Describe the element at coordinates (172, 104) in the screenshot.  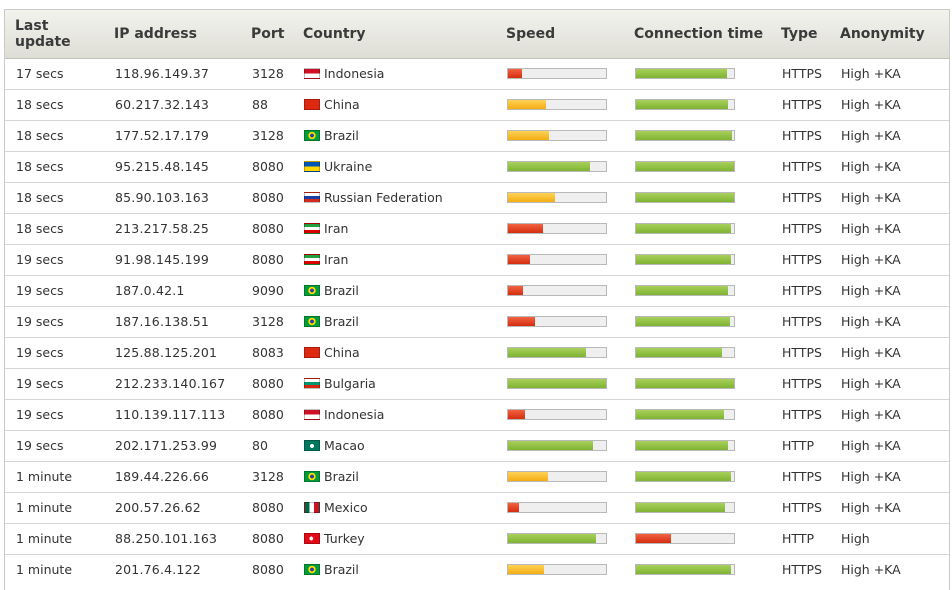
I see `ip-address-cell: 60.217.32.143` at that location.